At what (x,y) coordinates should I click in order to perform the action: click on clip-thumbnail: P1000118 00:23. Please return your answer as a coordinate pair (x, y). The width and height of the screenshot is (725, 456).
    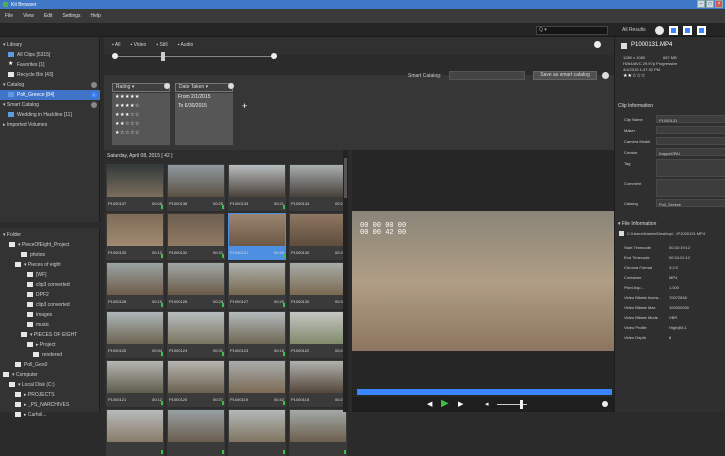
    Looking at the image, I should click on (318, 383).